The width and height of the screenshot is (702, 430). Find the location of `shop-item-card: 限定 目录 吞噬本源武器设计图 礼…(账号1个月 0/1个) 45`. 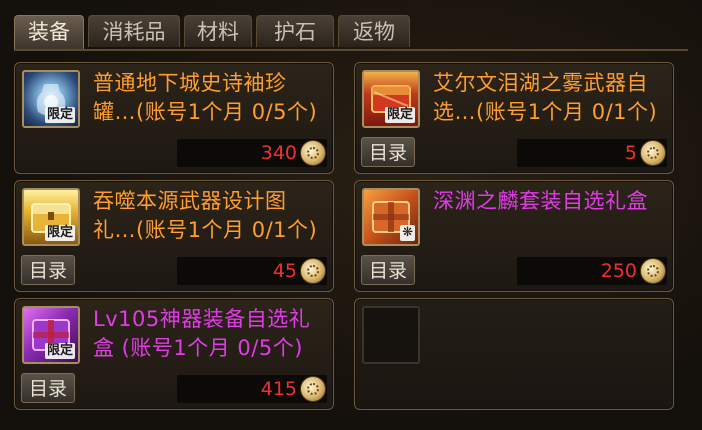

shop-item-card: 限定 目录 吞噬本源武器设计图 礼…(账号1个月 0/1个) 45 is located at coordinates (174, 236).